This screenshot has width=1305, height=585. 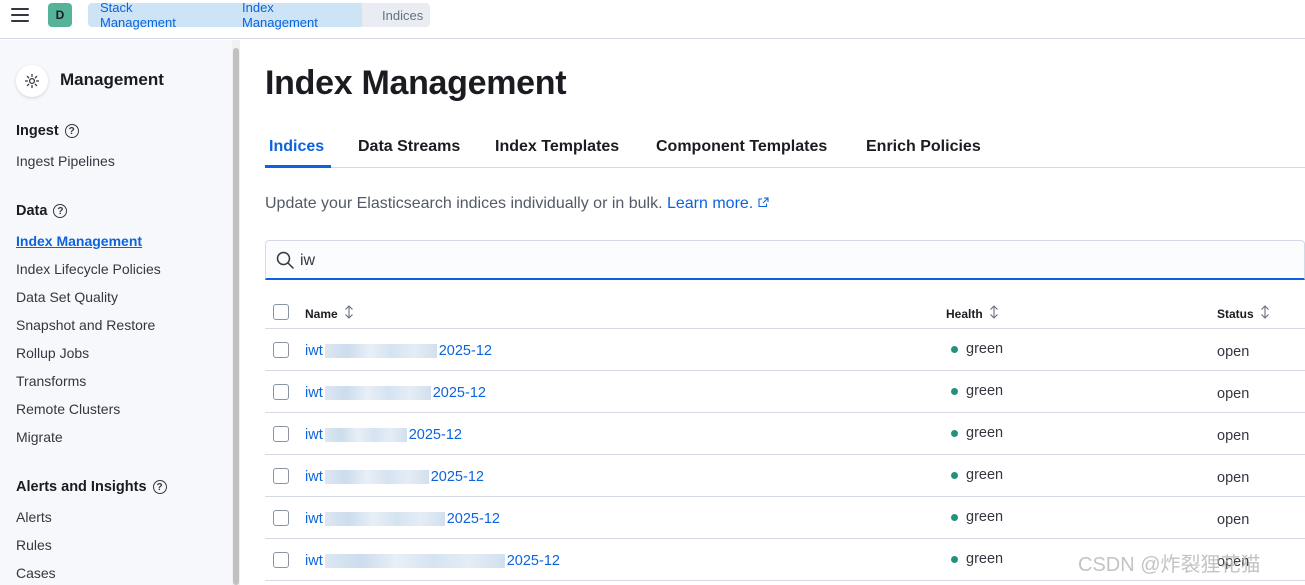 I want to click on page-title: Index Management, so click(x=416, y=83).